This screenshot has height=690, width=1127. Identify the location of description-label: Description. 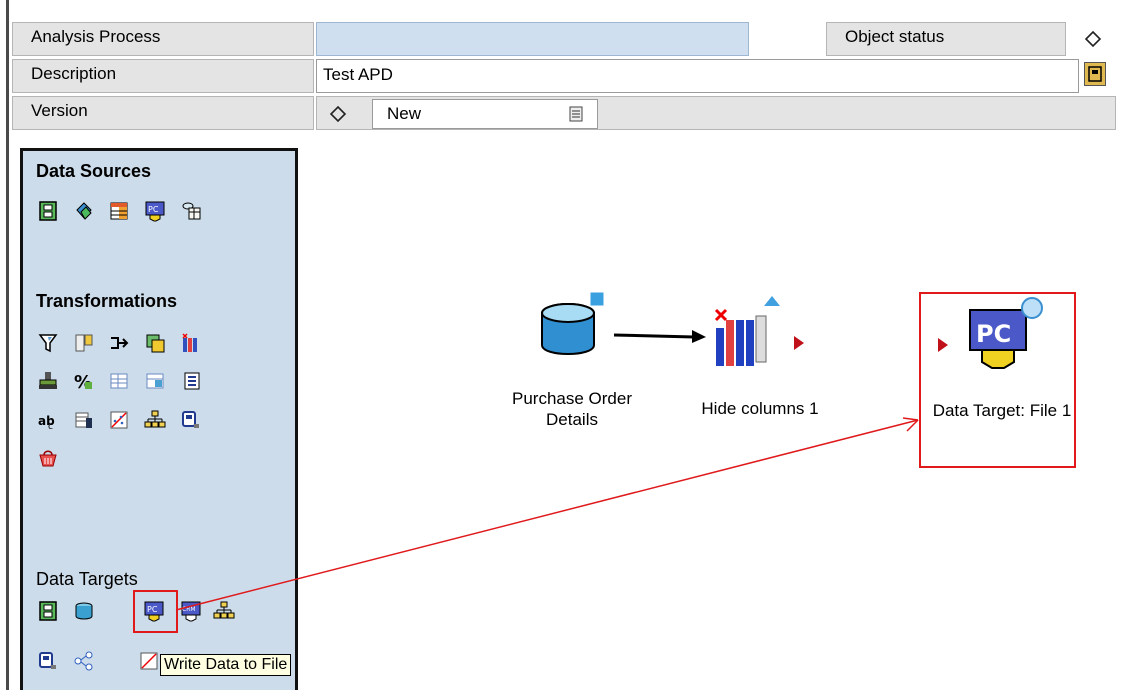
(163, 76).